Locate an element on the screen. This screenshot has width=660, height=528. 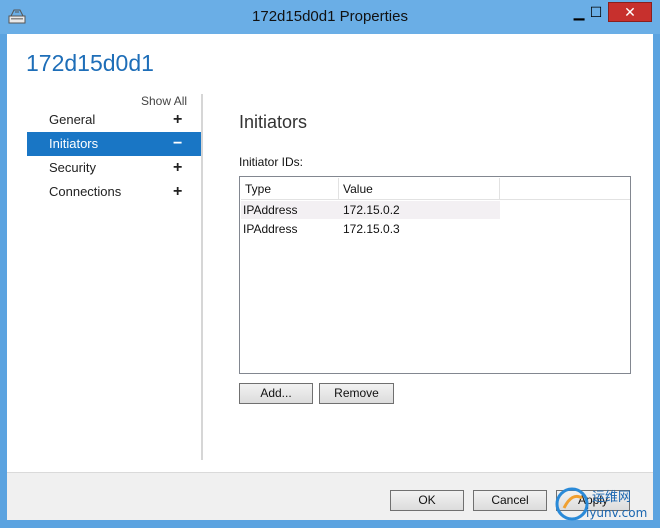
window-title: 172d15d0d1 Properties is located at coordinates (330, 16).